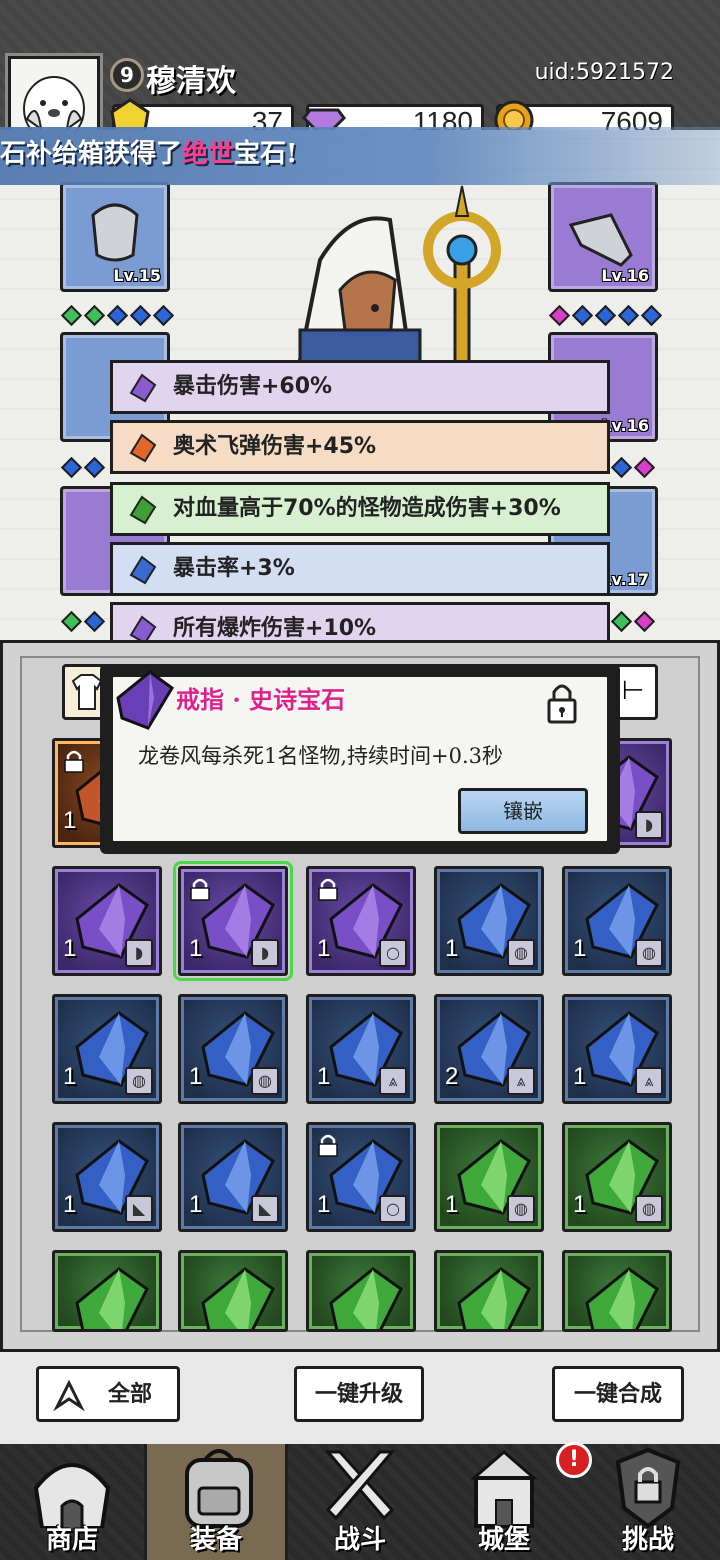  I want to click on filter-all-button: 全部, so click(108, 1394).